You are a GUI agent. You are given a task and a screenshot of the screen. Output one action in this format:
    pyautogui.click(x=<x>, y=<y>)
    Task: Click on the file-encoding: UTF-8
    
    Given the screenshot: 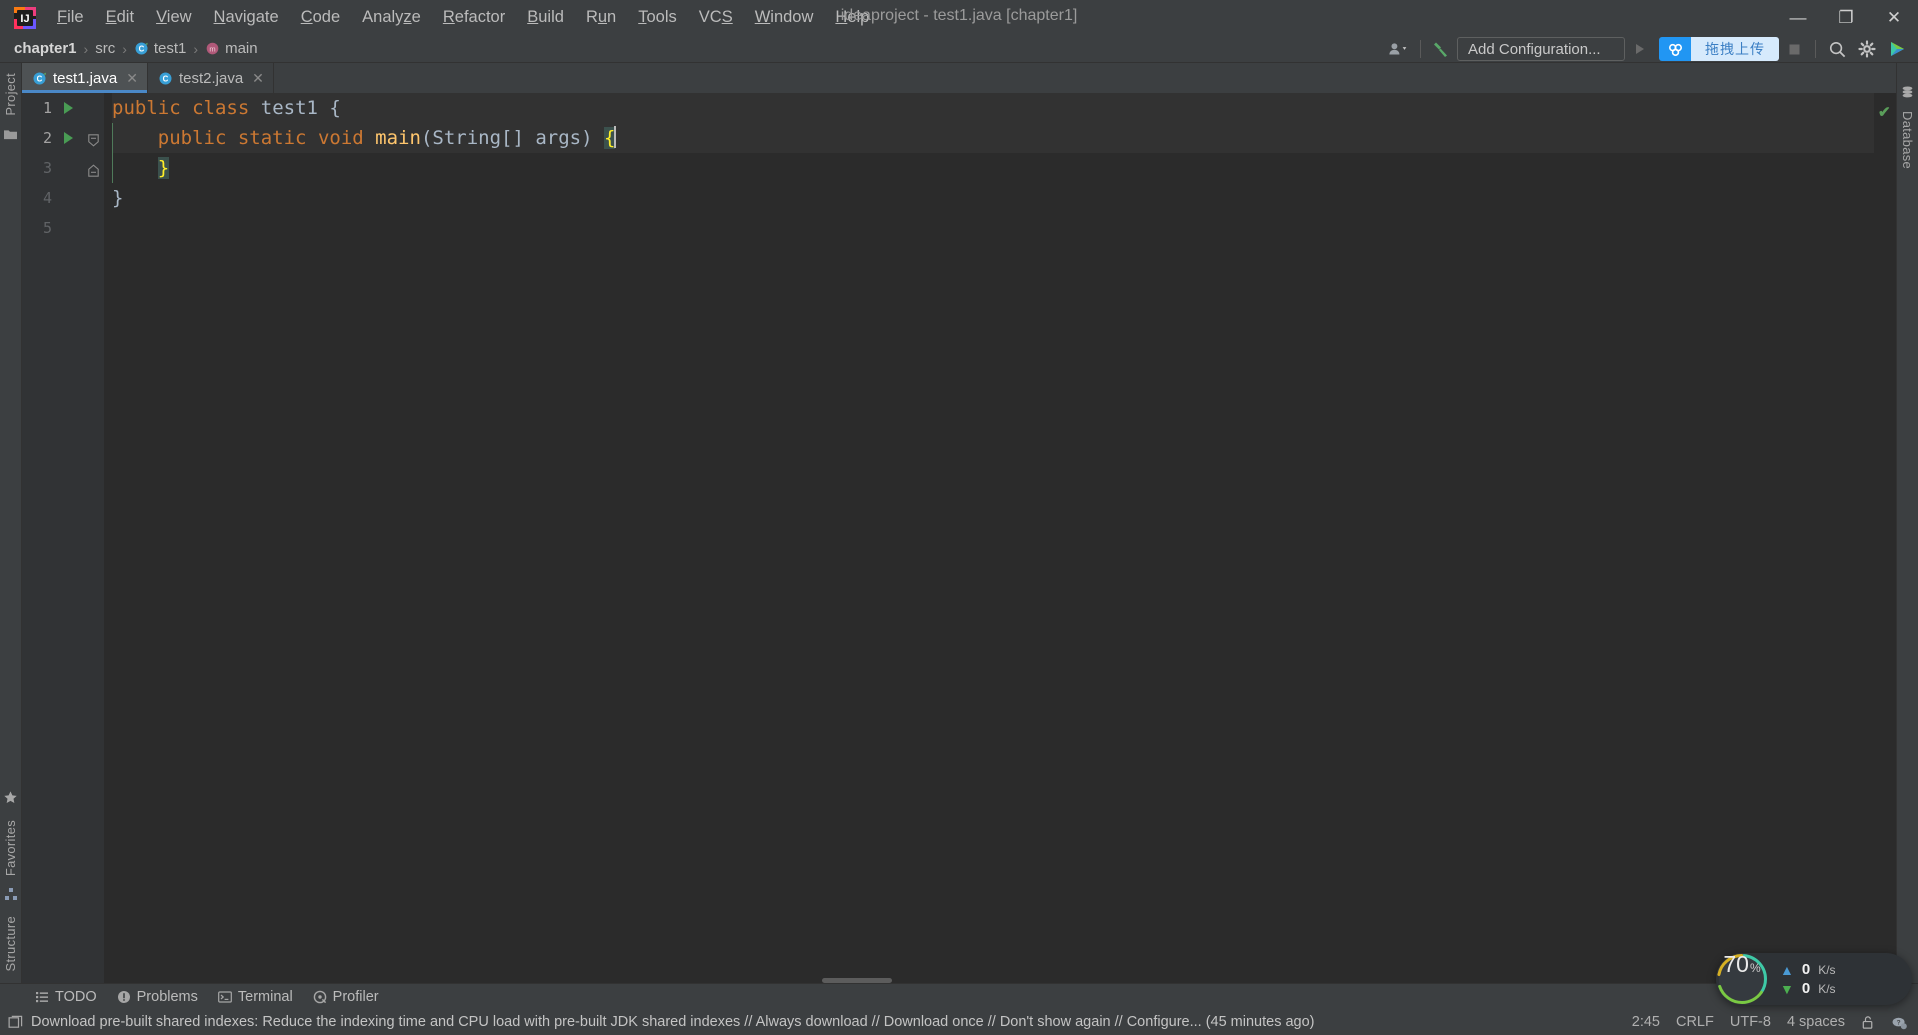 What is the action you would take?
    pyautogui.click(x=1750, y=1022)
    